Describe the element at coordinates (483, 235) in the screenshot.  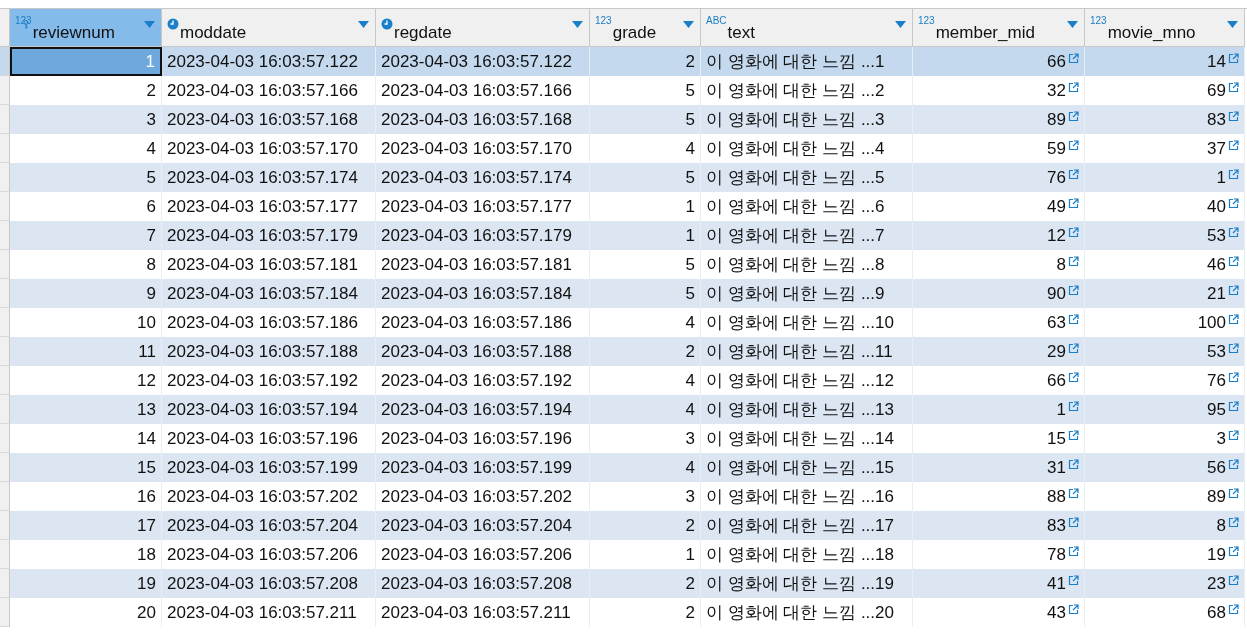
I see `table-cell: 2023-04-03 16:03:57.179` at that location.